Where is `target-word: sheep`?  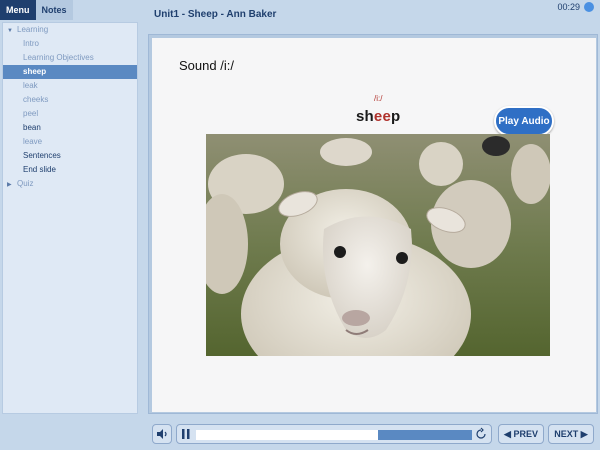 target-word: sheep is located at coordinates (378, 116).